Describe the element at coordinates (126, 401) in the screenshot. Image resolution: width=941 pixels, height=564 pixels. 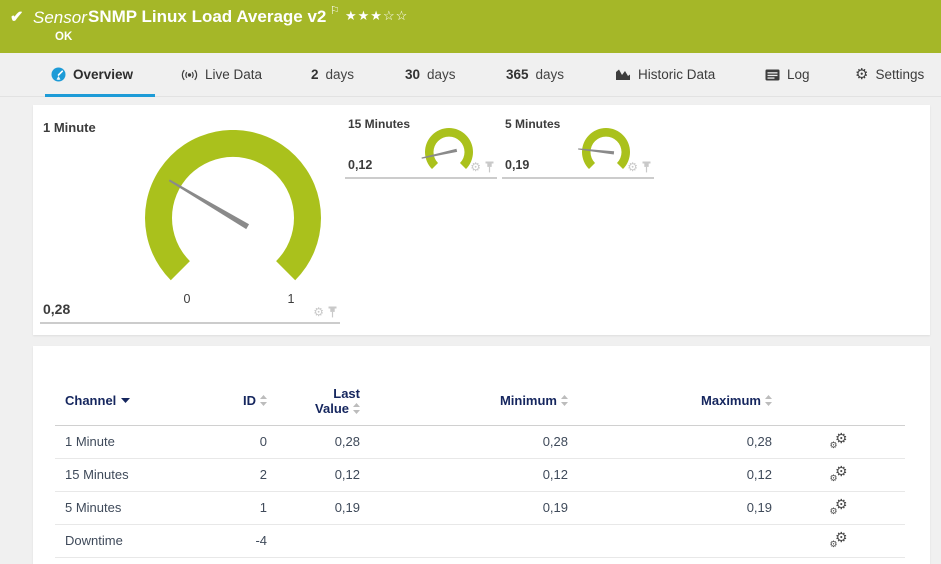
I see `sort-caret-down-icon` at that location.